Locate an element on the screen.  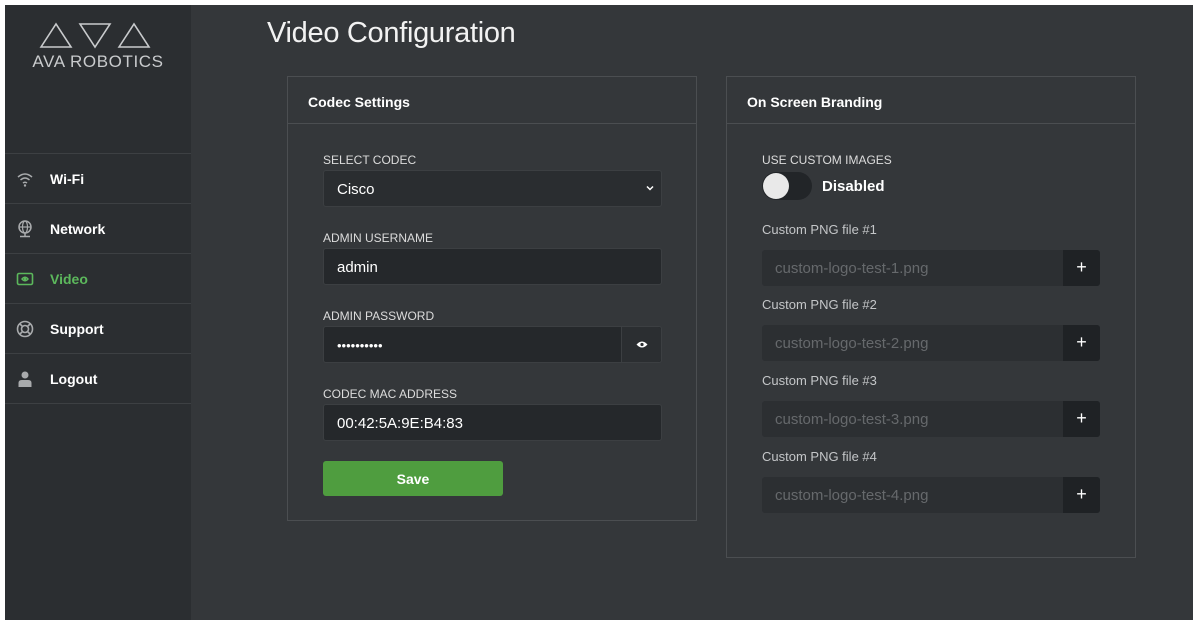
admin-username-field: admin is located at coordinates (492, 266).